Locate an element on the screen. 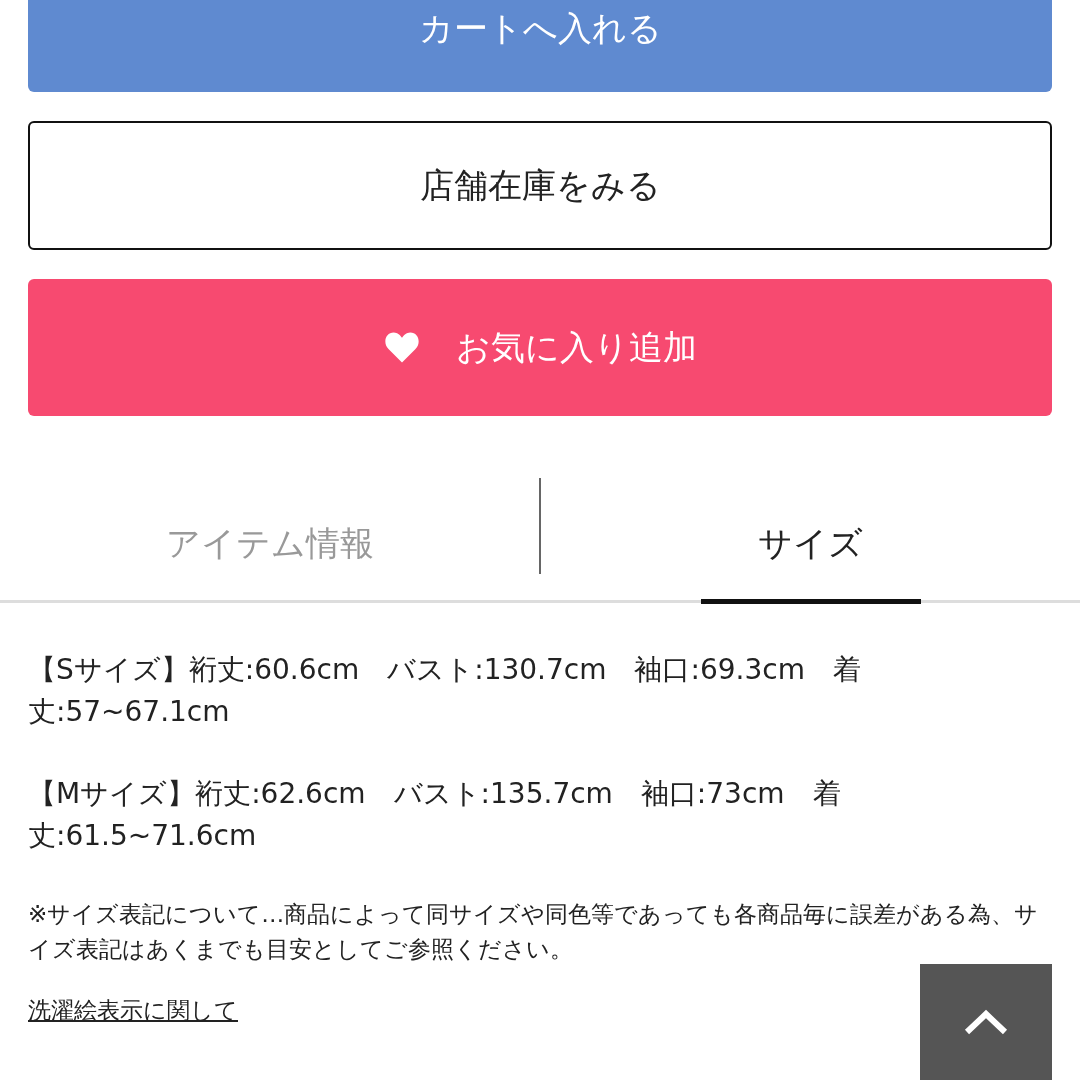 This screenshot has width=1080, height=1080. back-to-top-button is located at coordinates (986, 1022).